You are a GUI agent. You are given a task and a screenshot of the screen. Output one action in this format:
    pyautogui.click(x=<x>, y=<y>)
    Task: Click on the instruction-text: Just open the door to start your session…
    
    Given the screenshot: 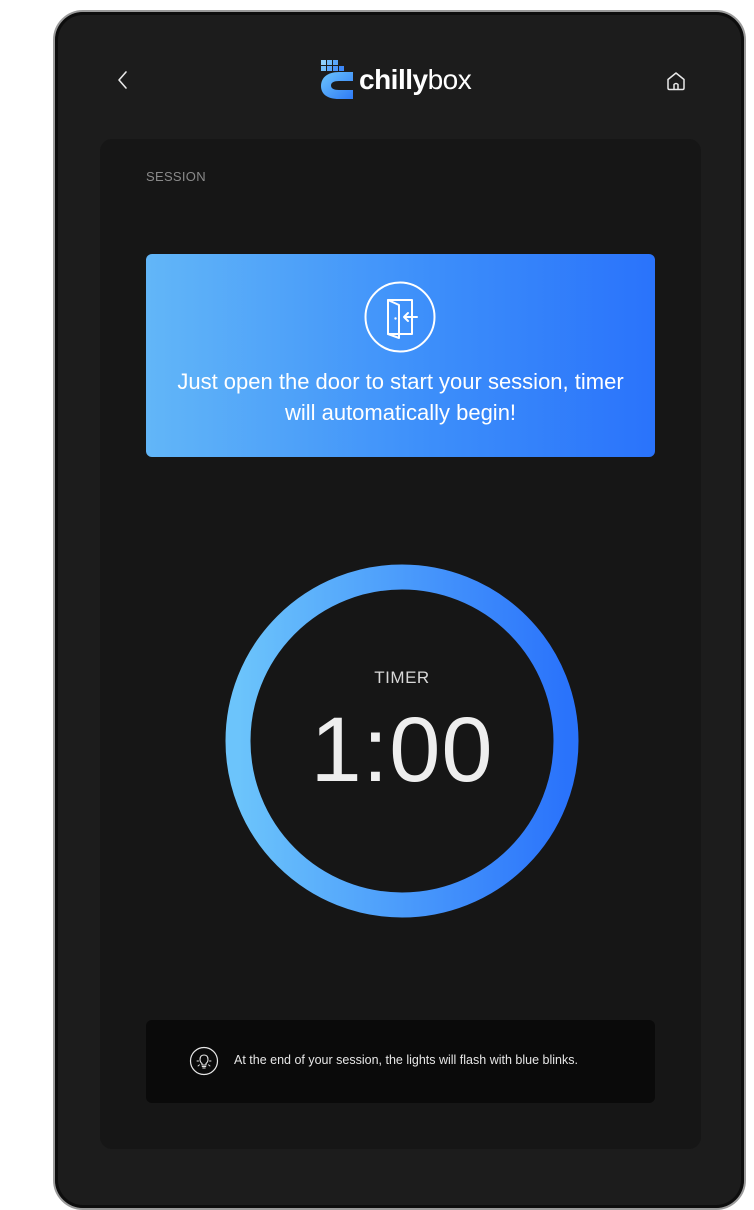 What is the action you would take?
    pyautogui.click(x=400, y=397)
    